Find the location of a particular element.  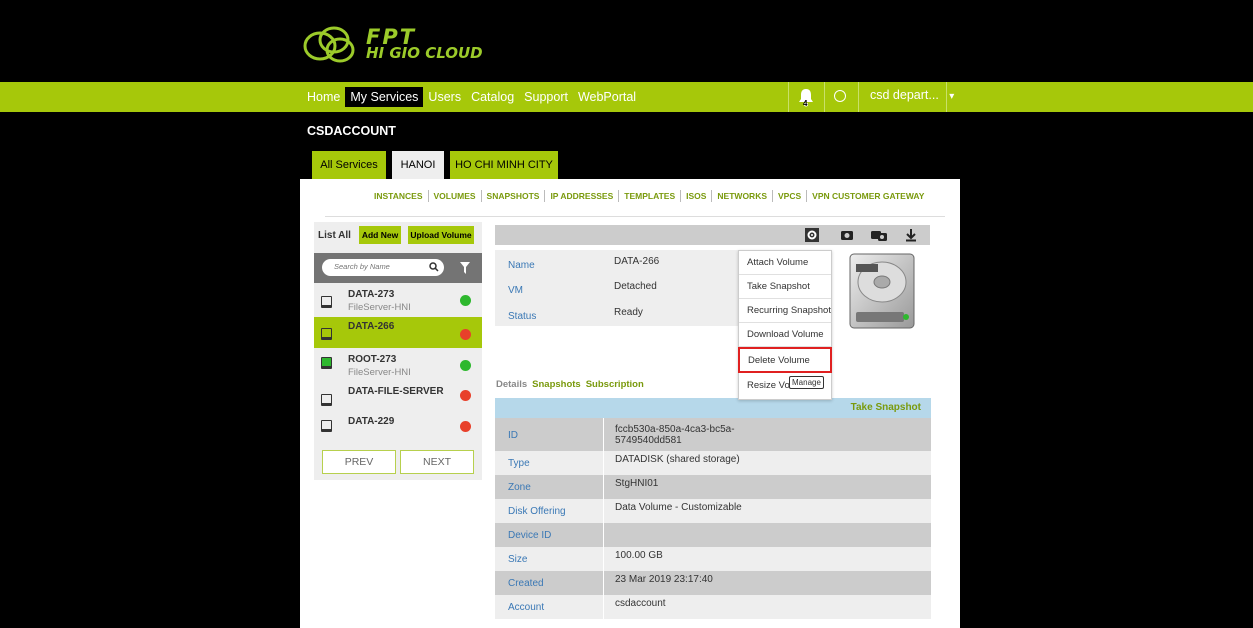

volume-name: DATA-229 is located at coordinates (371, 421).